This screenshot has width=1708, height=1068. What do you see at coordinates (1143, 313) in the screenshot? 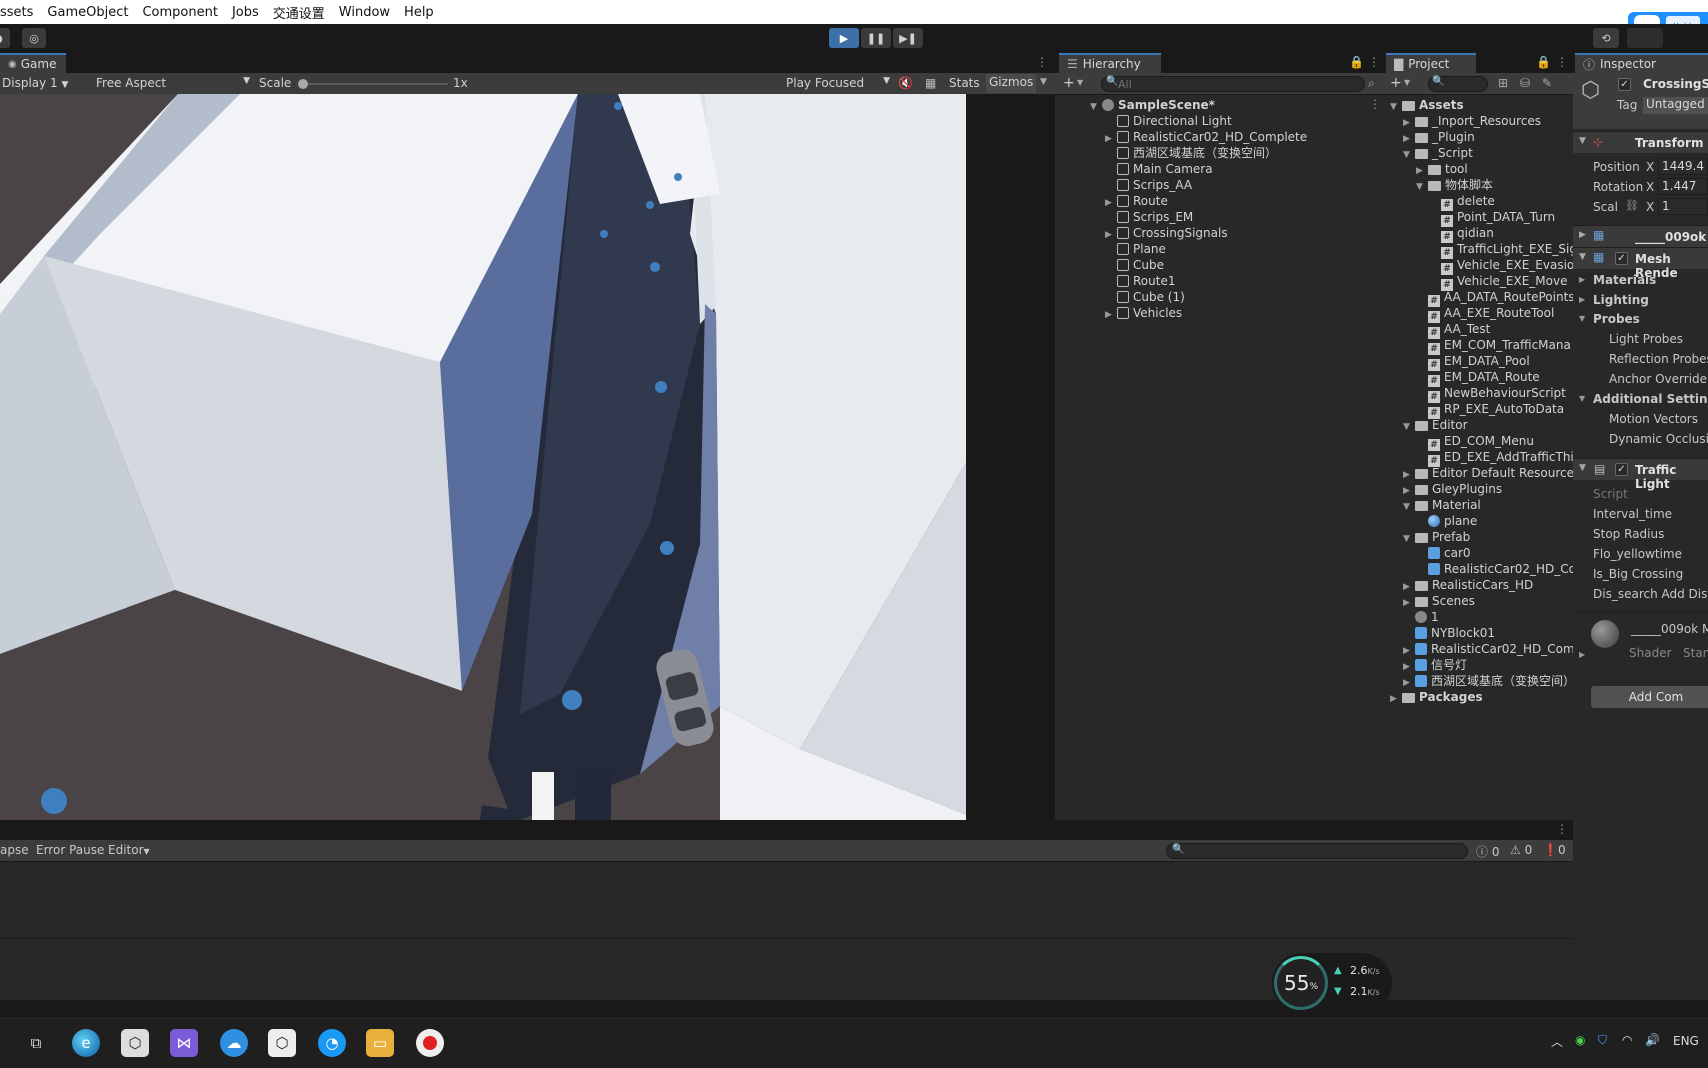
I see `hierarchy-item: ▶ Vehicles` at bounding box center [1143, 313].